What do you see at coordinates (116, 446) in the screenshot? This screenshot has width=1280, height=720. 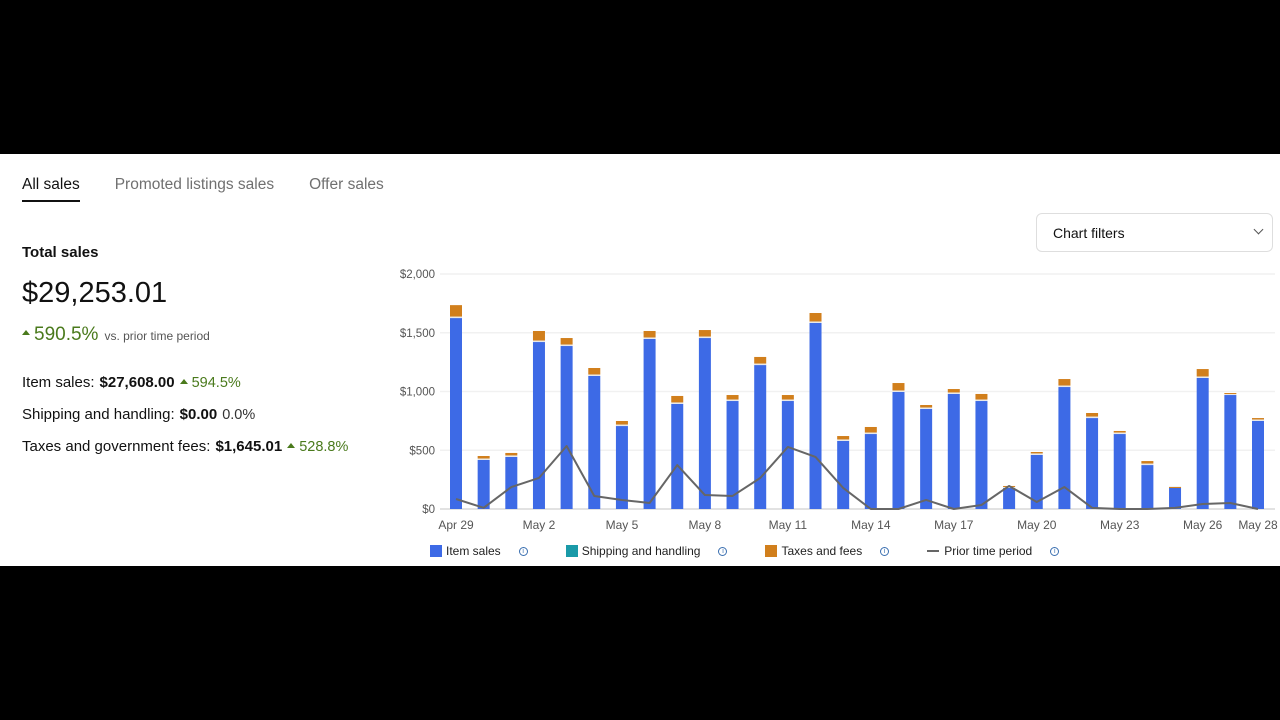 I see `breakdown-label: Taxes and government fees:` at bounding box center [116, 446].